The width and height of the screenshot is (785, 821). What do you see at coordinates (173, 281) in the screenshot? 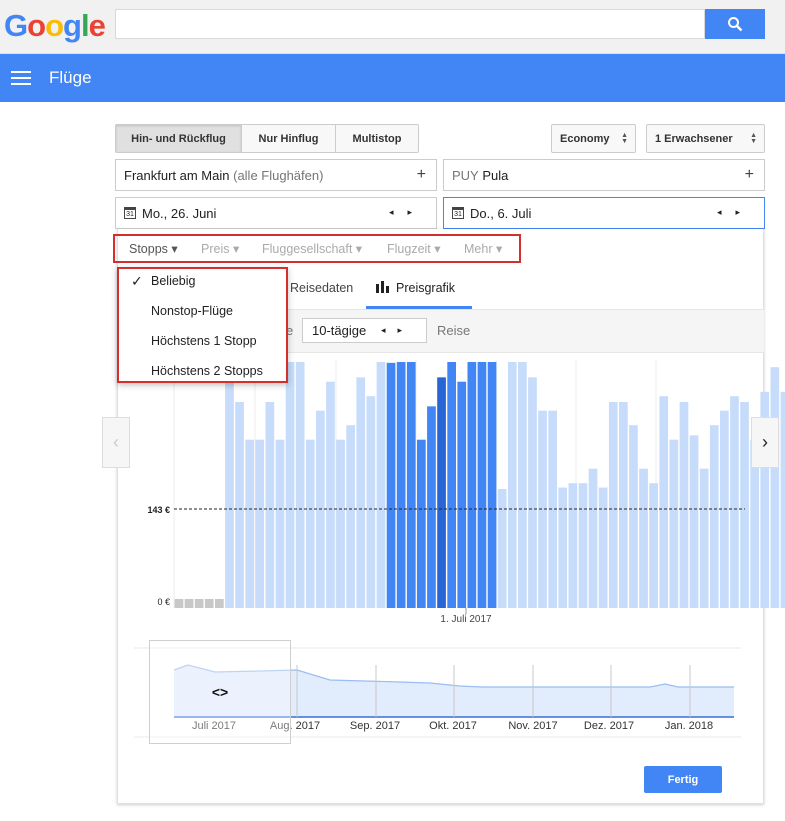
I see `stops-option-any: Beliebig` at bounding box center [173, 281].